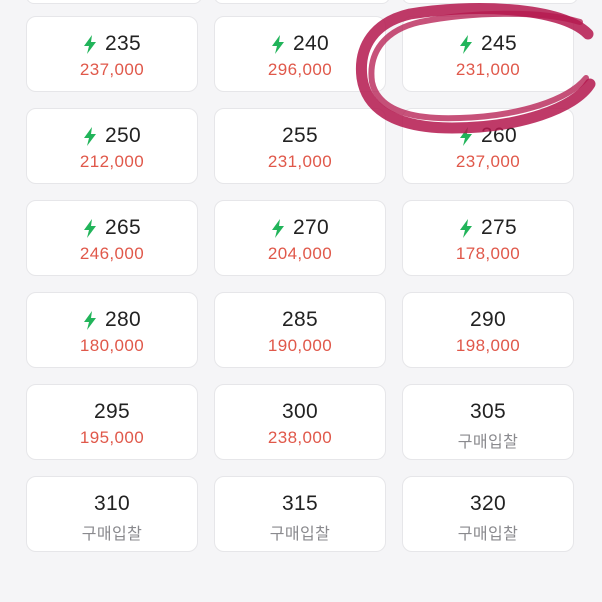  I want to click on size-tile-260: 260 237,000, so click(488, 146).